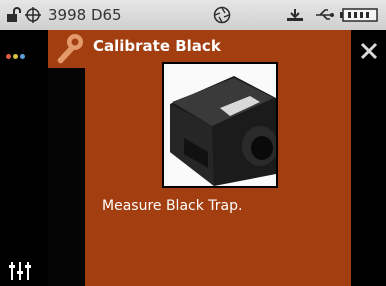 Image resolution: width=386 pixels, height=286 pixels. Describe the element at coordinates (14, 14) in the screenshot. I see `unlock-icon` at that location.